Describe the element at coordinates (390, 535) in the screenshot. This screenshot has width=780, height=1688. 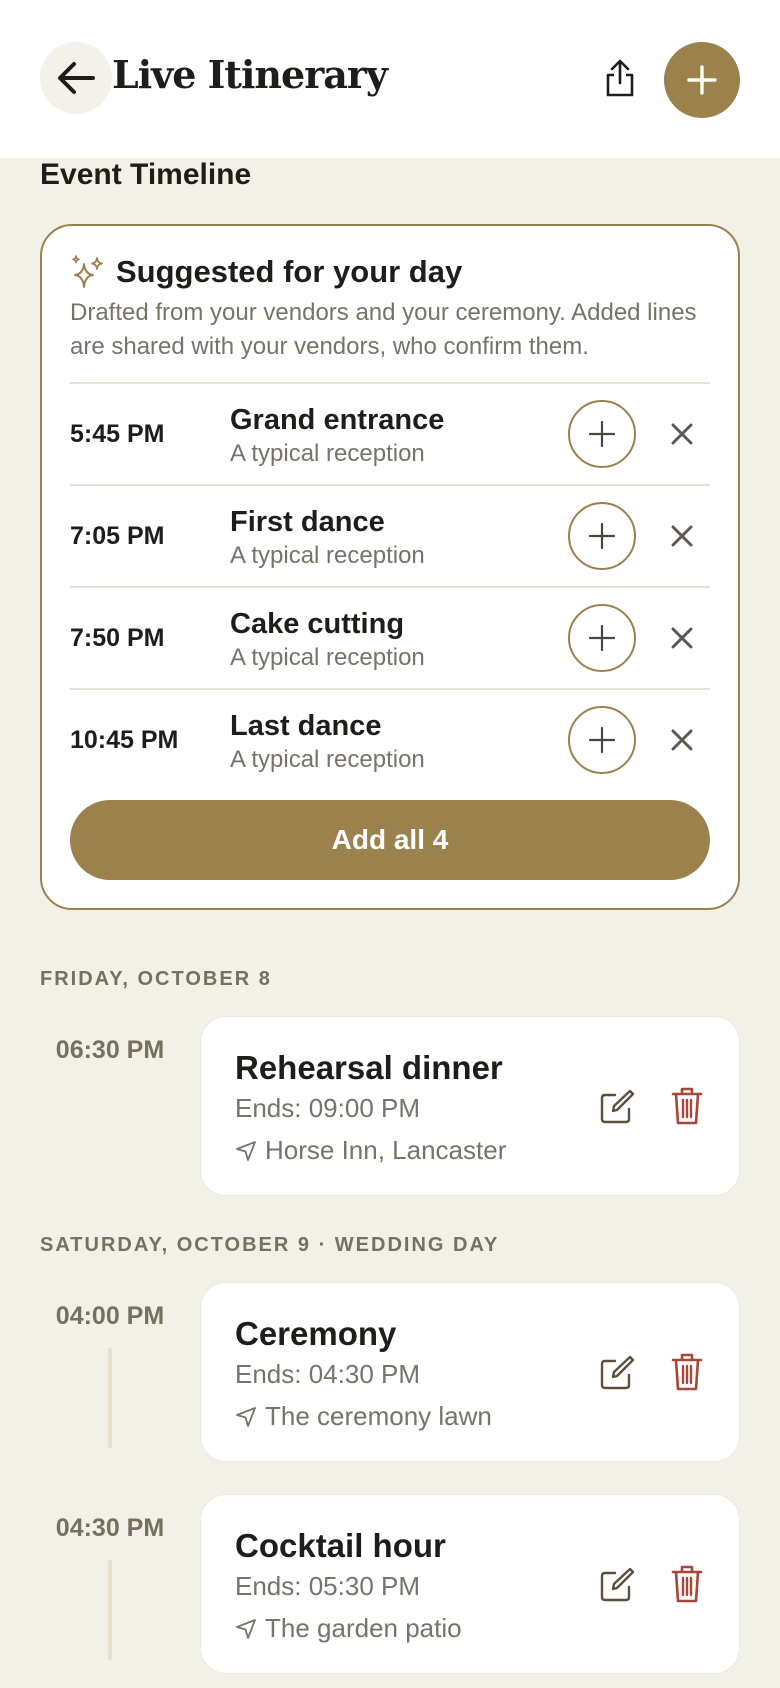
I see `suggestion-row: 7:05 PM First dance A typical reception` at that location.